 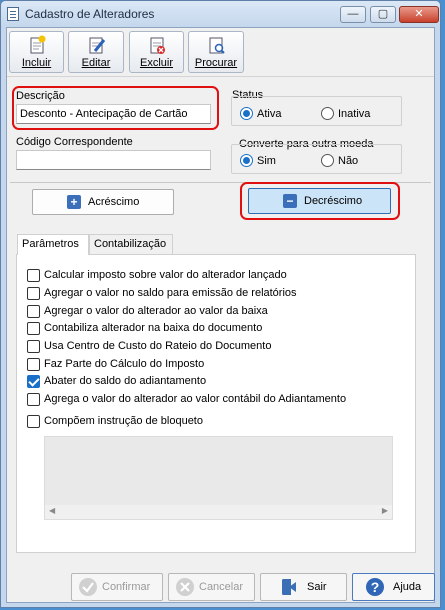 I want to click on sair-label: Sair, so click(x=317, y=587).